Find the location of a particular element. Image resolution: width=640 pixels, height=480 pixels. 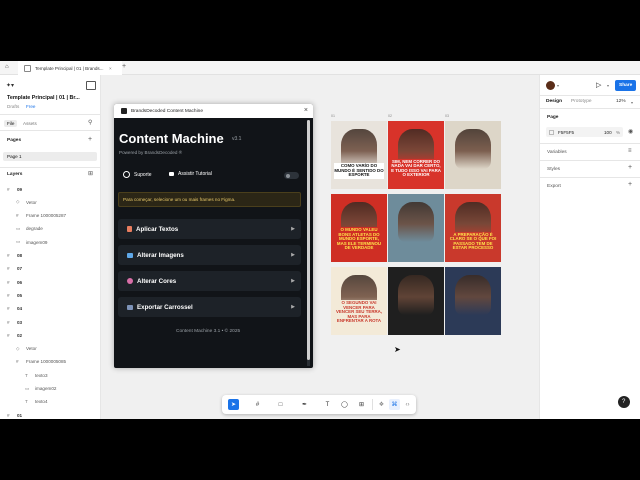

variables-icon: ≡ is located at coordinates (630, 151).